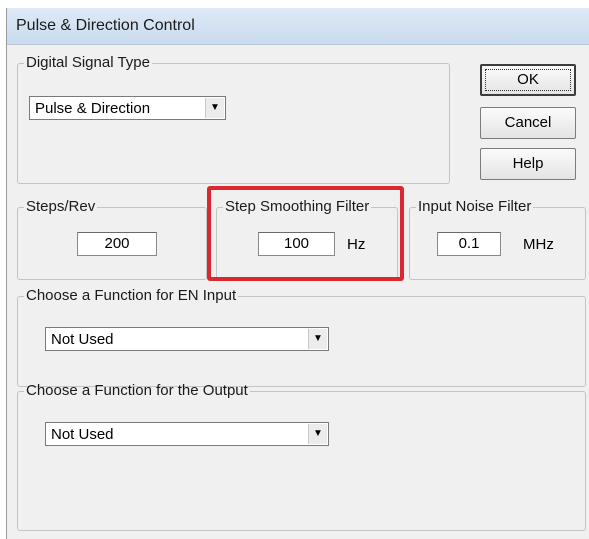 This screenshot has width=589, height=539. Describe the element at coordinates (82, 339) in the screenshot. I see `en-input-function-value: Not Used` at that location.